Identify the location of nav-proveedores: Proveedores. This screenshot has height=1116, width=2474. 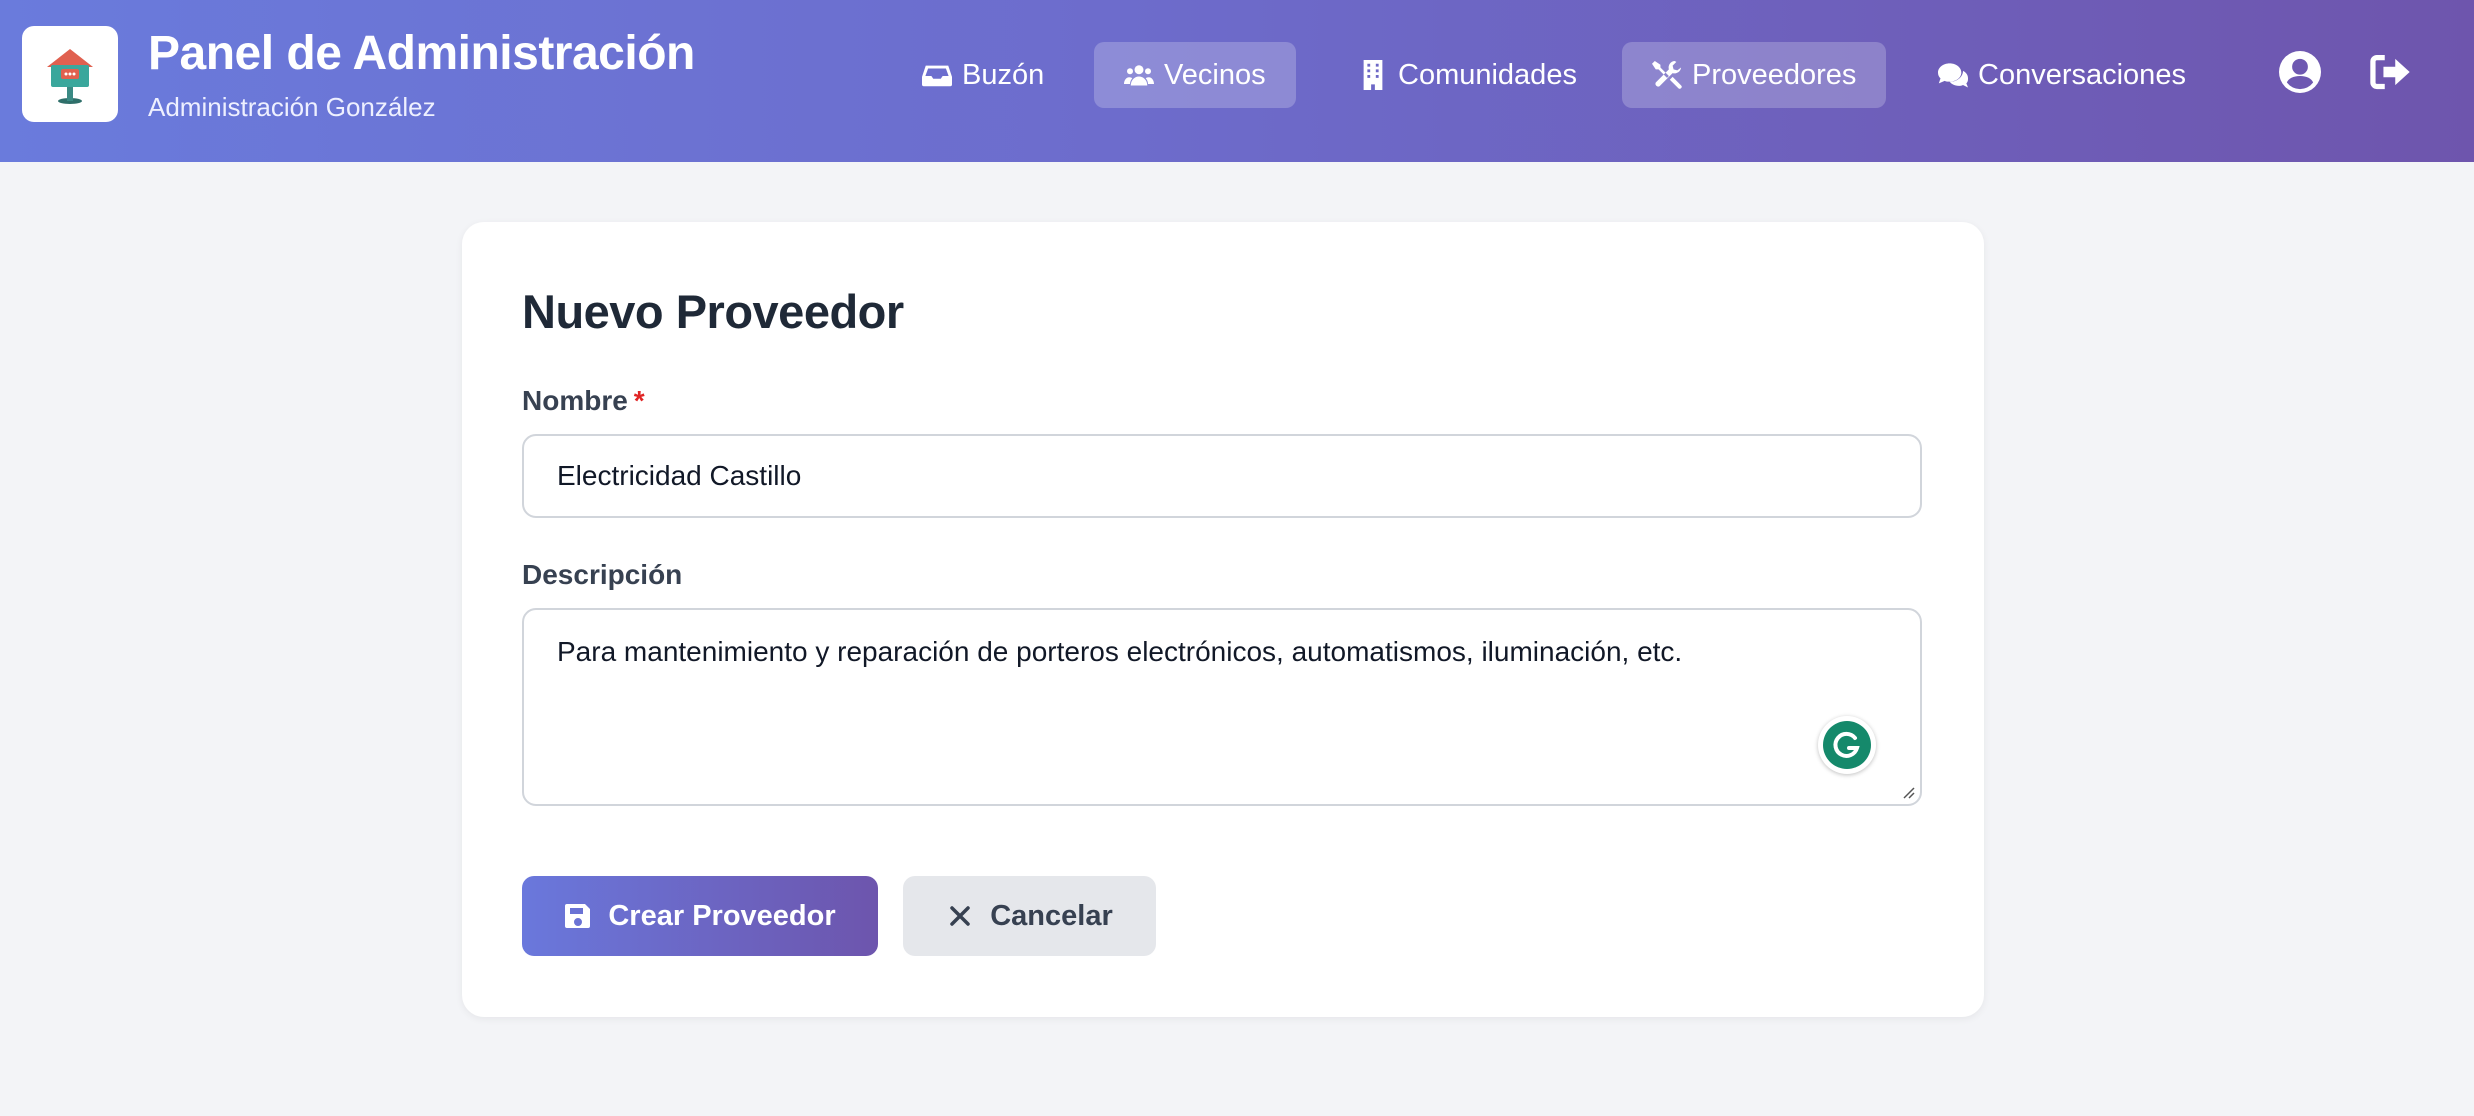
(1754, 75).